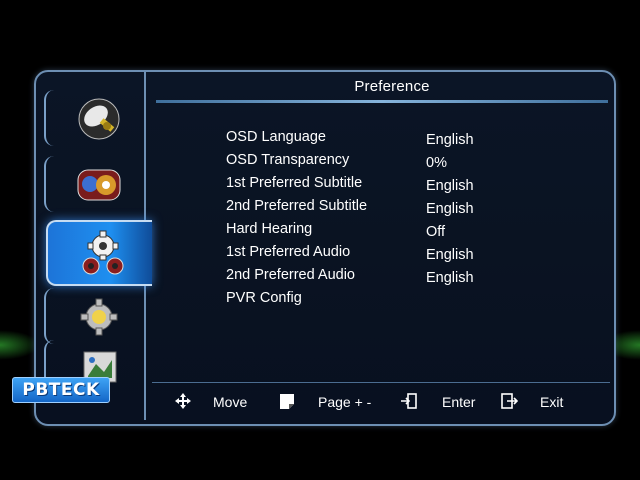 The image size is (640, 480). I want to click on sidebar, so click(94, 246).